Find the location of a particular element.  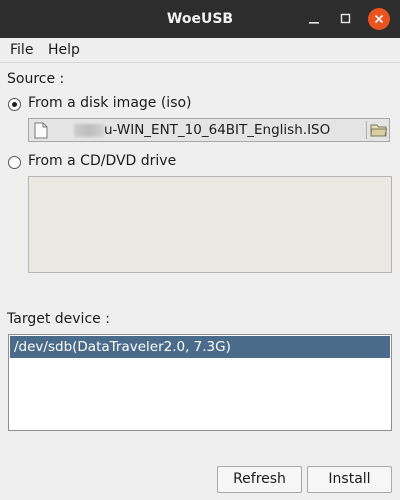

close-button is located at coordinates (379, 19).